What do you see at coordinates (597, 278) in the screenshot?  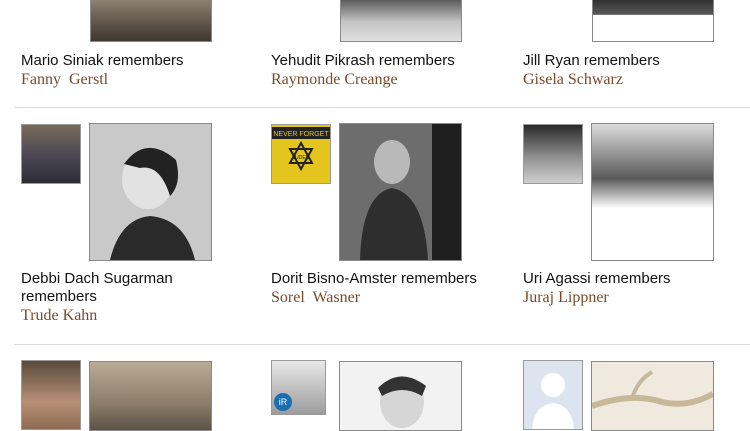 I see `rememberer-label: Uri Agassi remembers` at bounding box center [597, 278].